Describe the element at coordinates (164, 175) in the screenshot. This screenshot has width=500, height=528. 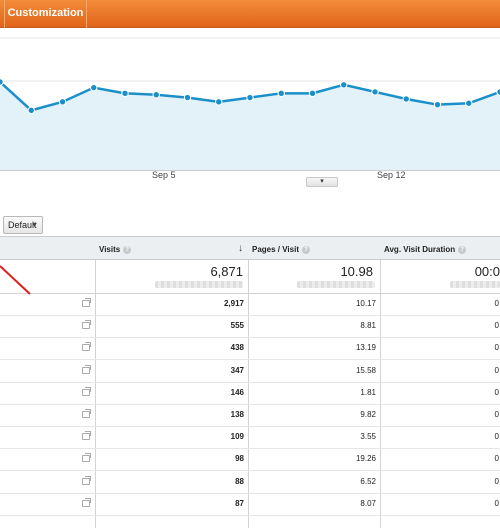
I see `x-tick-label-sep5: Sep 5` at that location.